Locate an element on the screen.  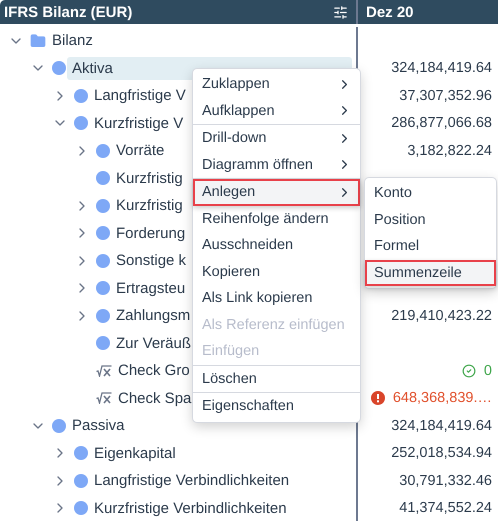
value-cell: 286,877,066.68 is located at coordinates (441, 123).